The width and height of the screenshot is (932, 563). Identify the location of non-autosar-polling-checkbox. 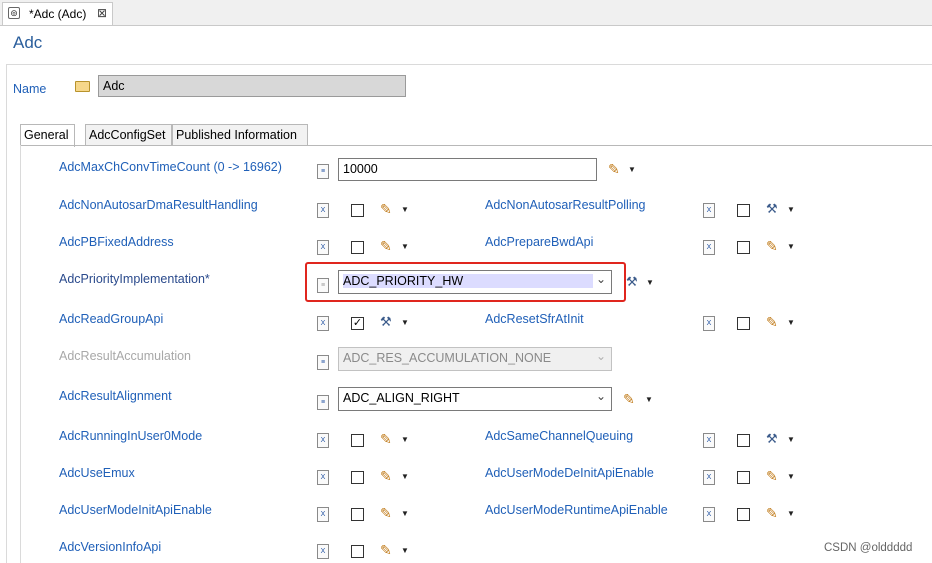
(743, 210).